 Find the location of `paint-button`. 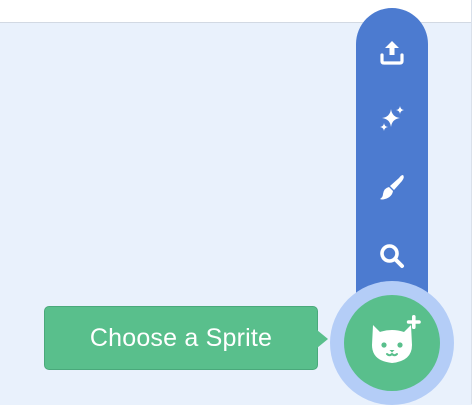

paint-button is located at coordinates (392, 187).